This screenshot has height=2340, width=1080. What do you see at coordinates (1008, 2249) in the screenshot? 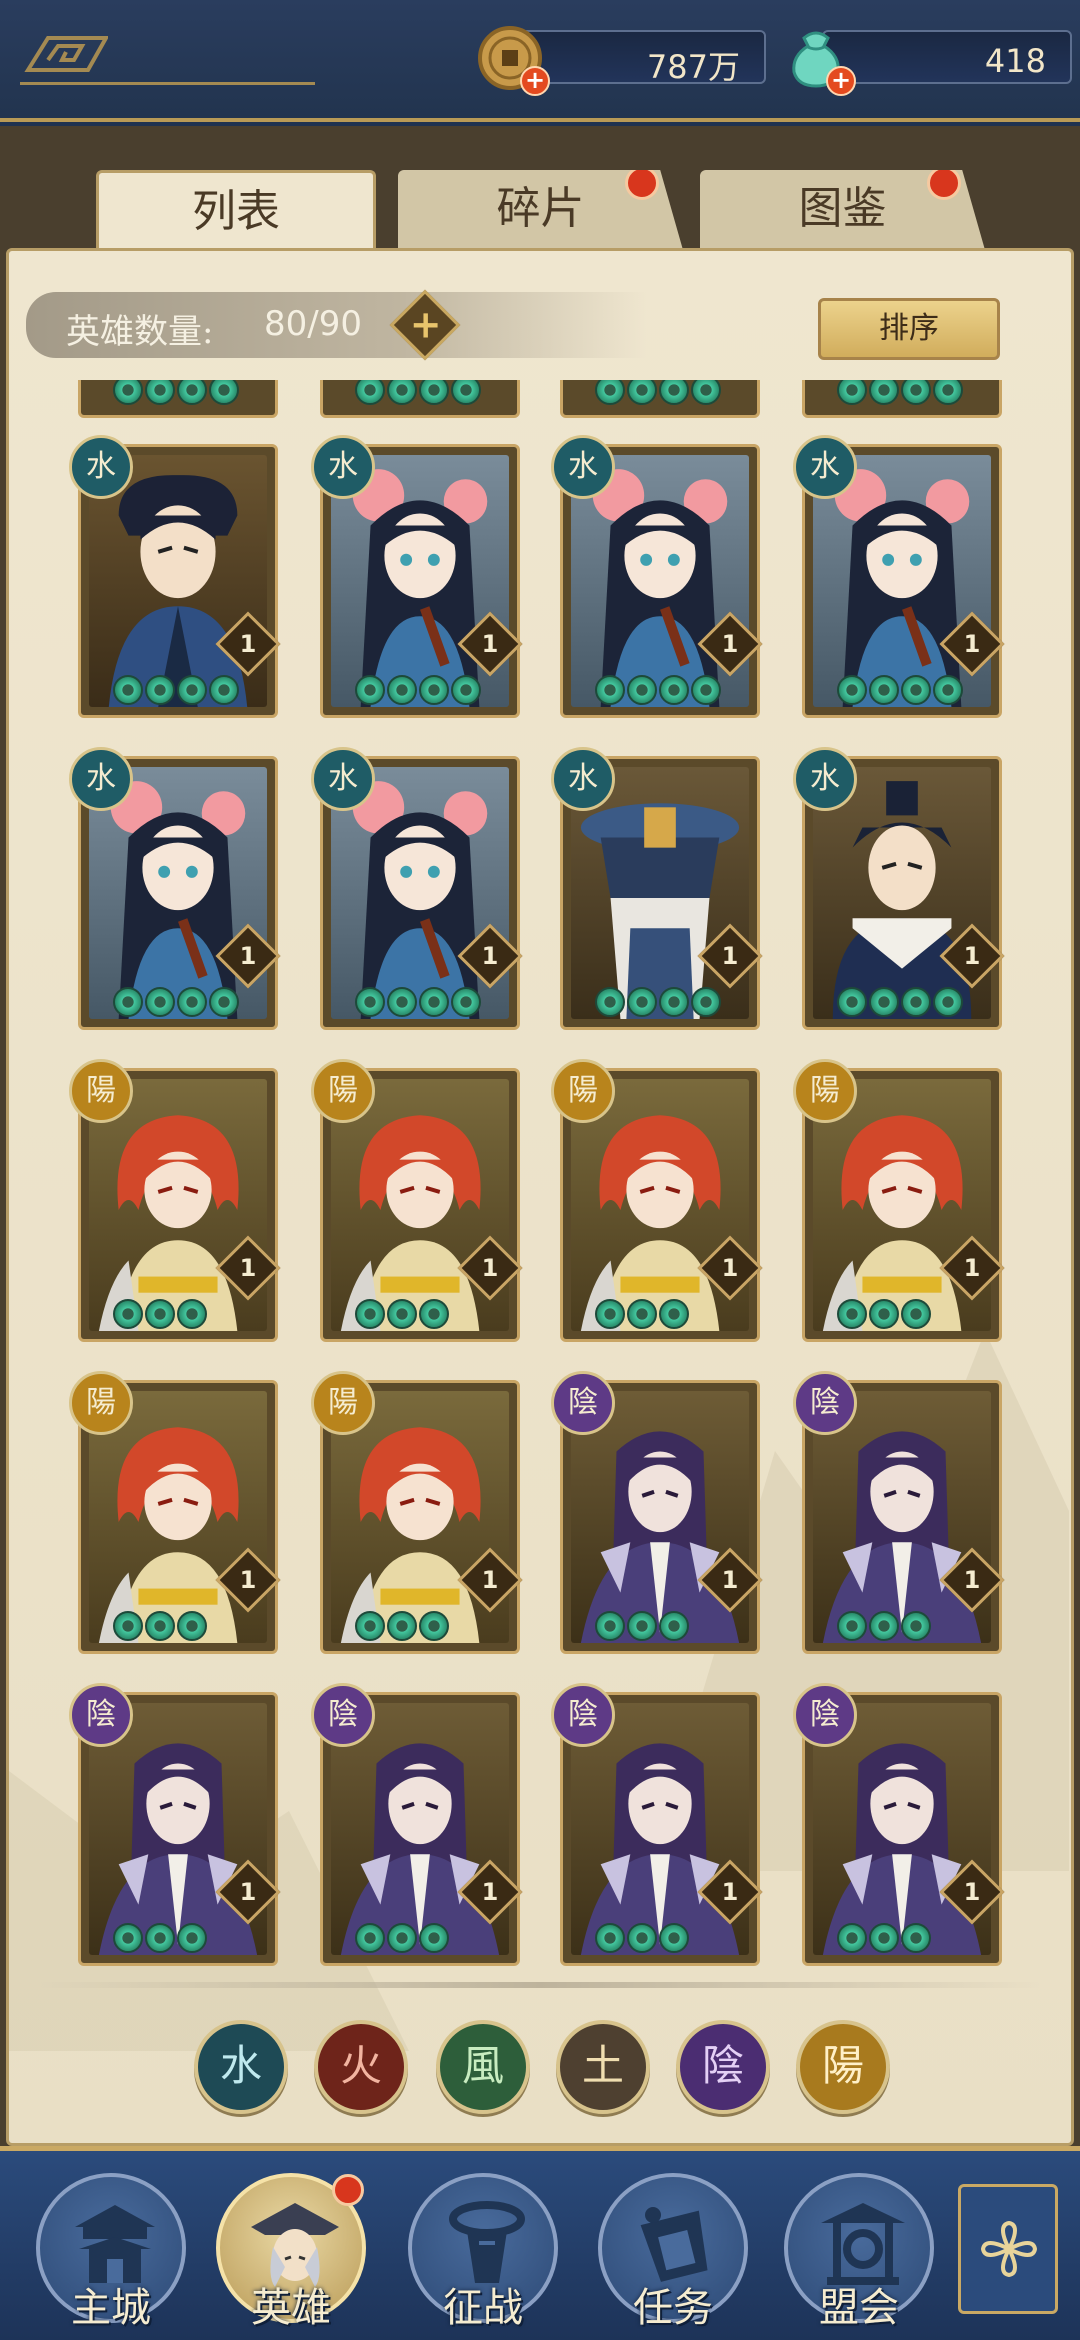
I see `nav-more-button` at bounding box center [1008, 2249].